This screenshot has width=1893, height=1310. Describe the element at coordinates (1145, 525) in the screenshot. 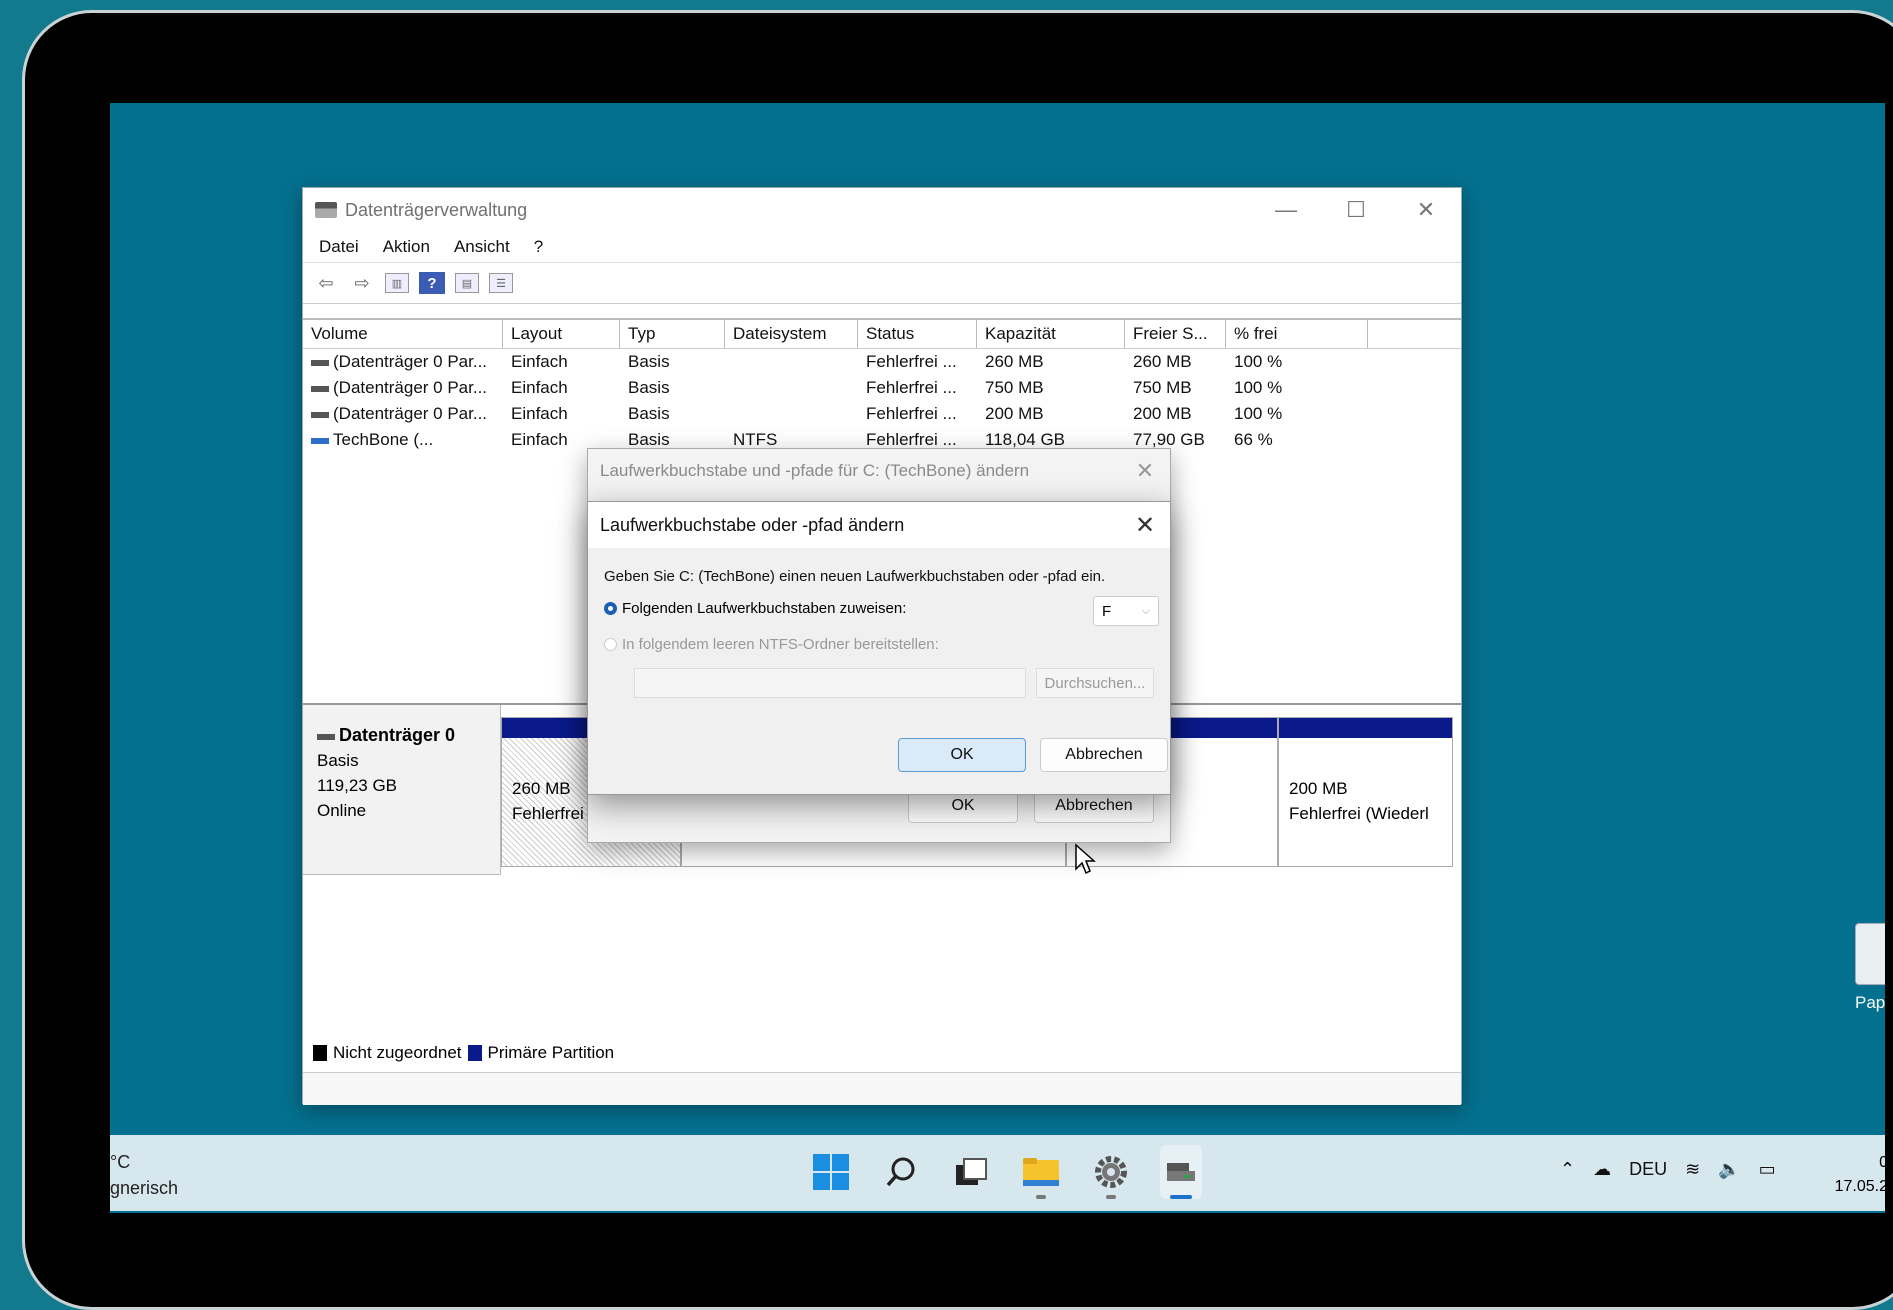

I see `dialog-close-icon: ✕` at that location.